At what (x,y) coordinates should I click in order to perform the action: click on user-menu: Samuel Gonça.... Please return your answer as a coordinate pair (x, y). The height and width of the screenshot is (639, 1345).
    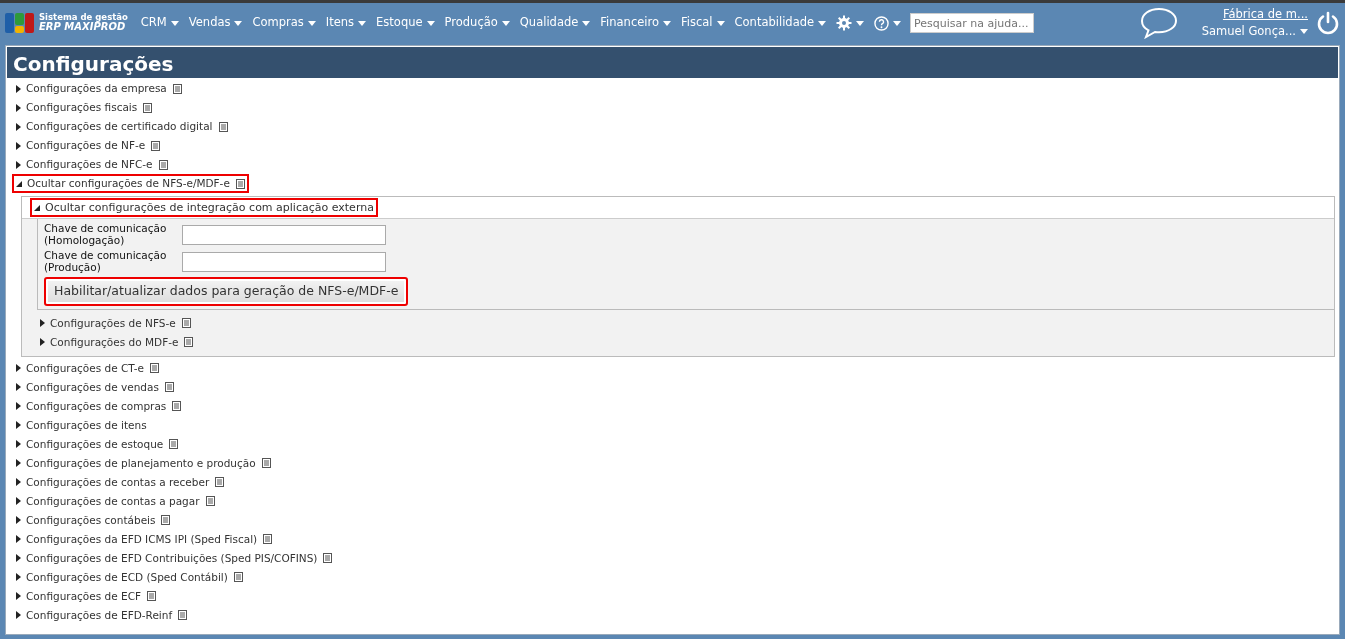
    Looking at the image, I should click on (1254, 32).